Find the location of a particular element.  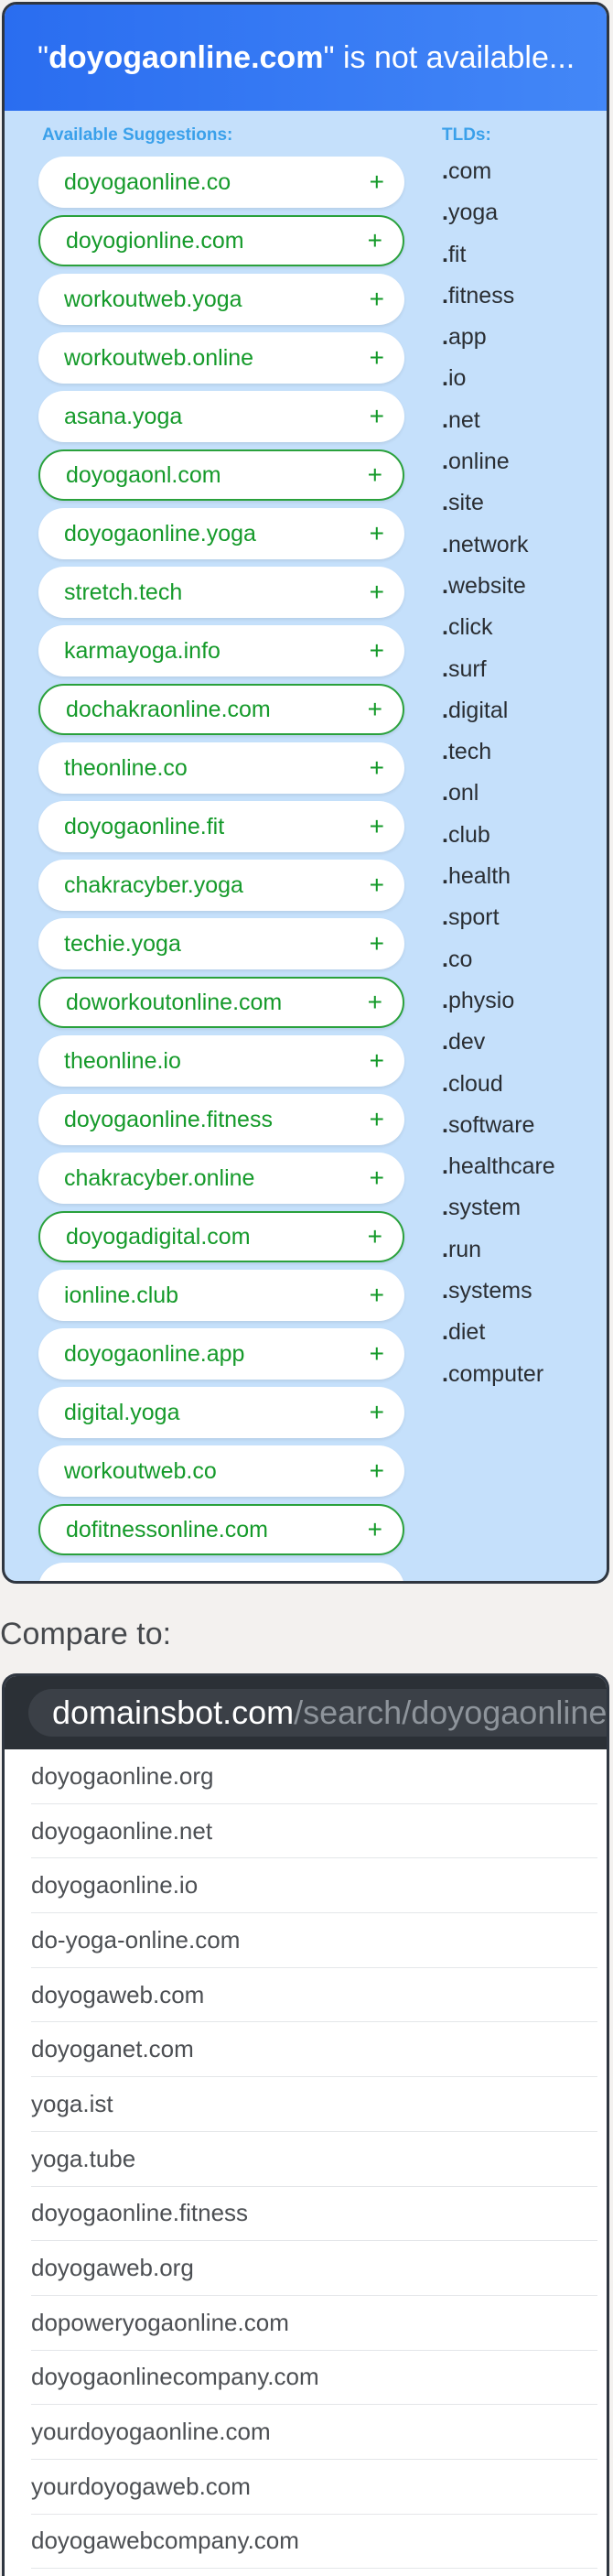

compare-result-item: doyogawebcompany.com is located at coordinates (314, 2543).